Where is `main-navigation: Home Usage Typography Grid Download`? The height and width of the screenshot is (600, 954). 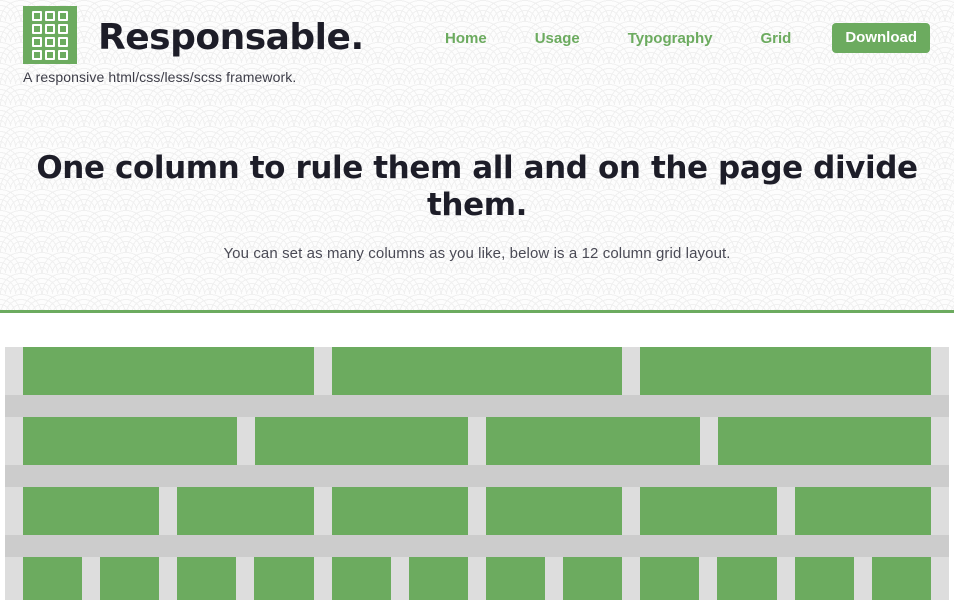 main-navigation: Home Usage Typography Grid Download is located at coordinates (675, 38).